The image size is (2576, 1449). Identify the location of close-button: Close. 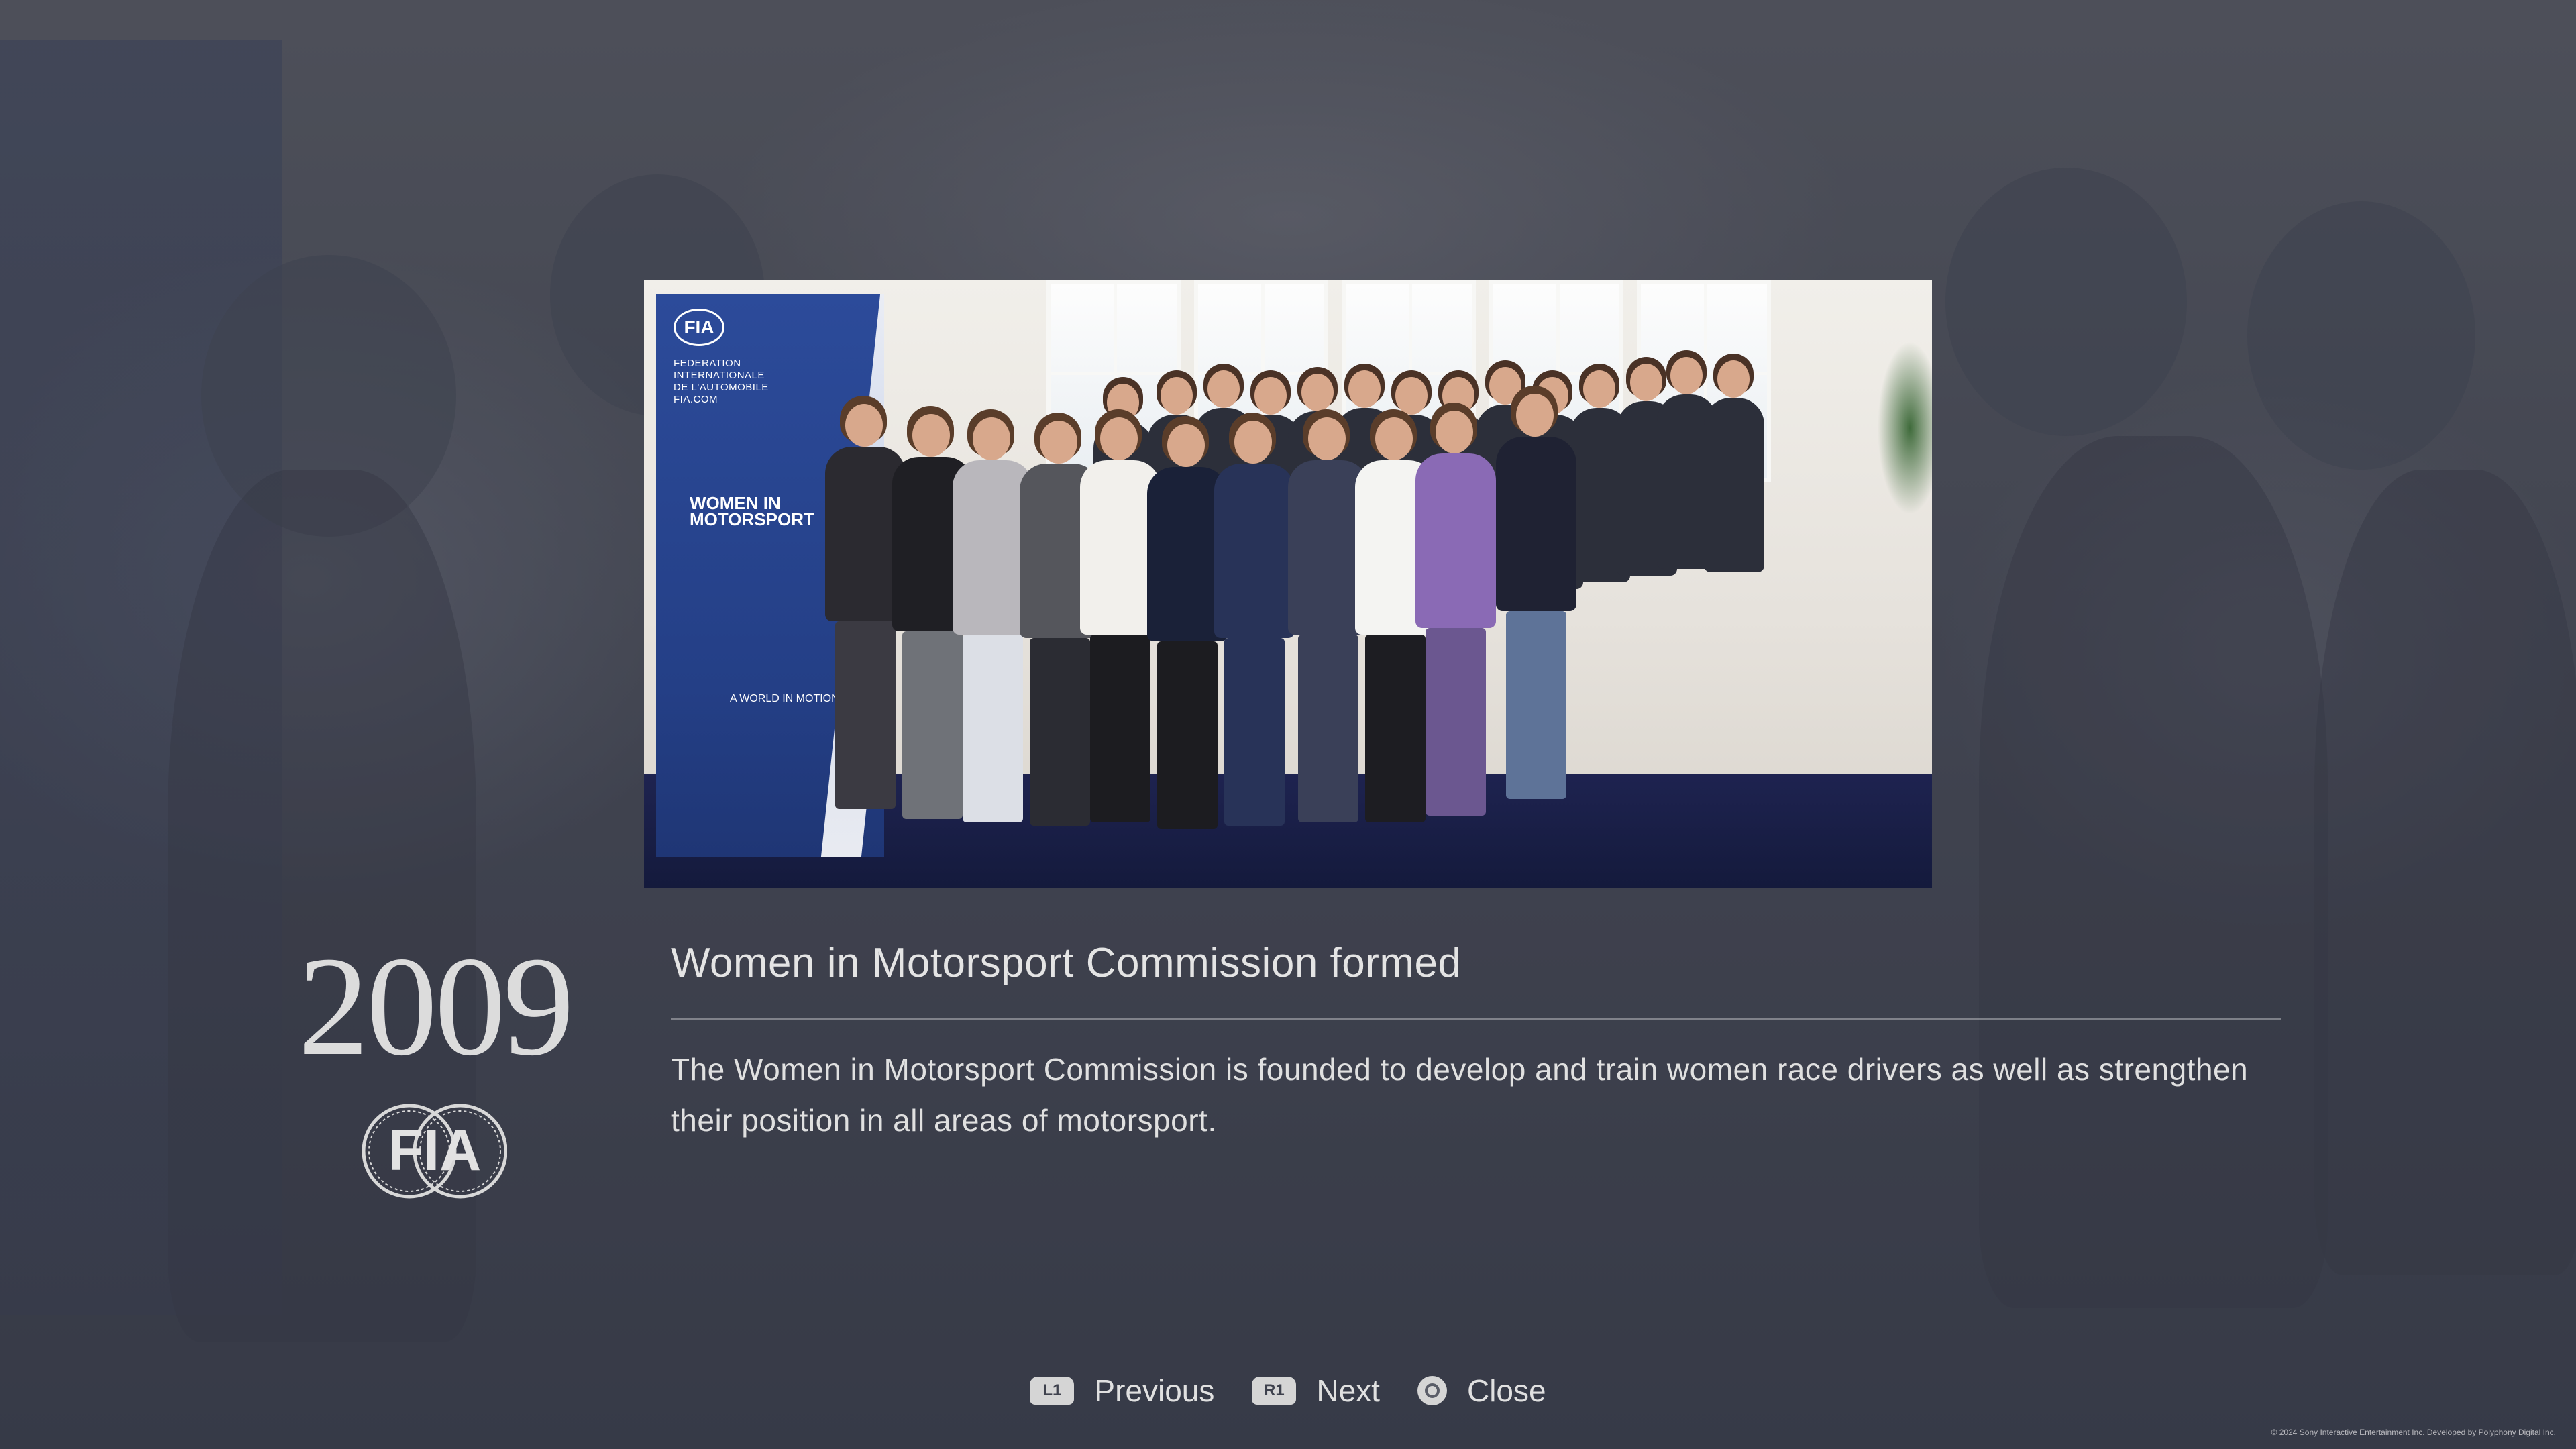
(1481, 1391).